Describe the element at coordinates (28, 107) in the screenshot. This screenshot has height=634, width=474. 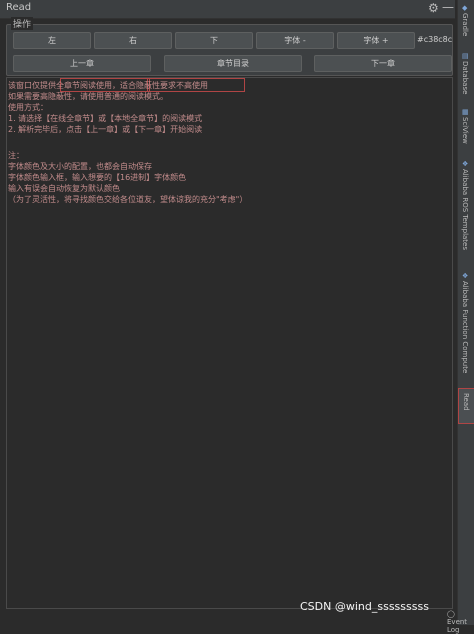
I see `content-line: 使用方式：` at that location.